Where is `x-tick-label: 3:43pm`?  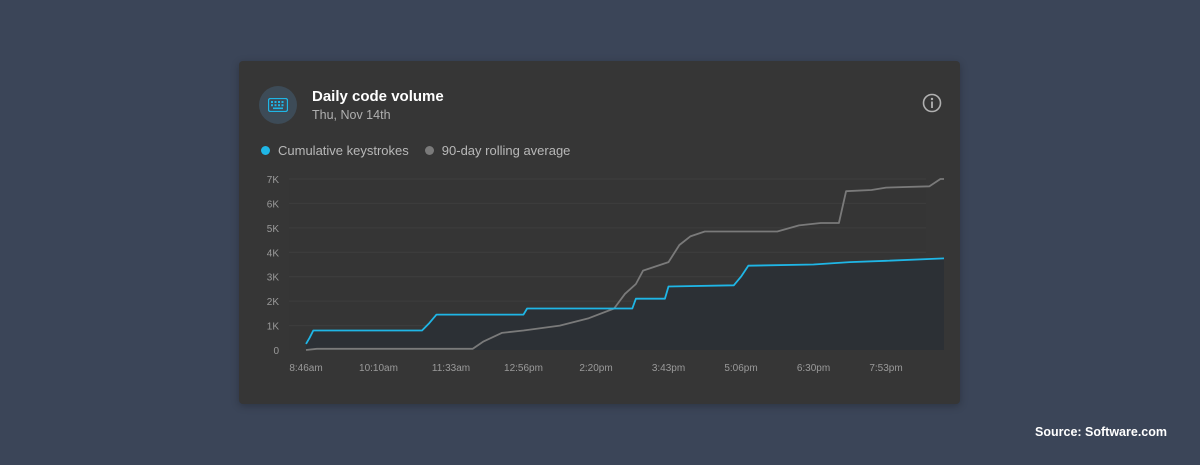 x-tick-label: 3:43pm is located at coordinates (668, 368).